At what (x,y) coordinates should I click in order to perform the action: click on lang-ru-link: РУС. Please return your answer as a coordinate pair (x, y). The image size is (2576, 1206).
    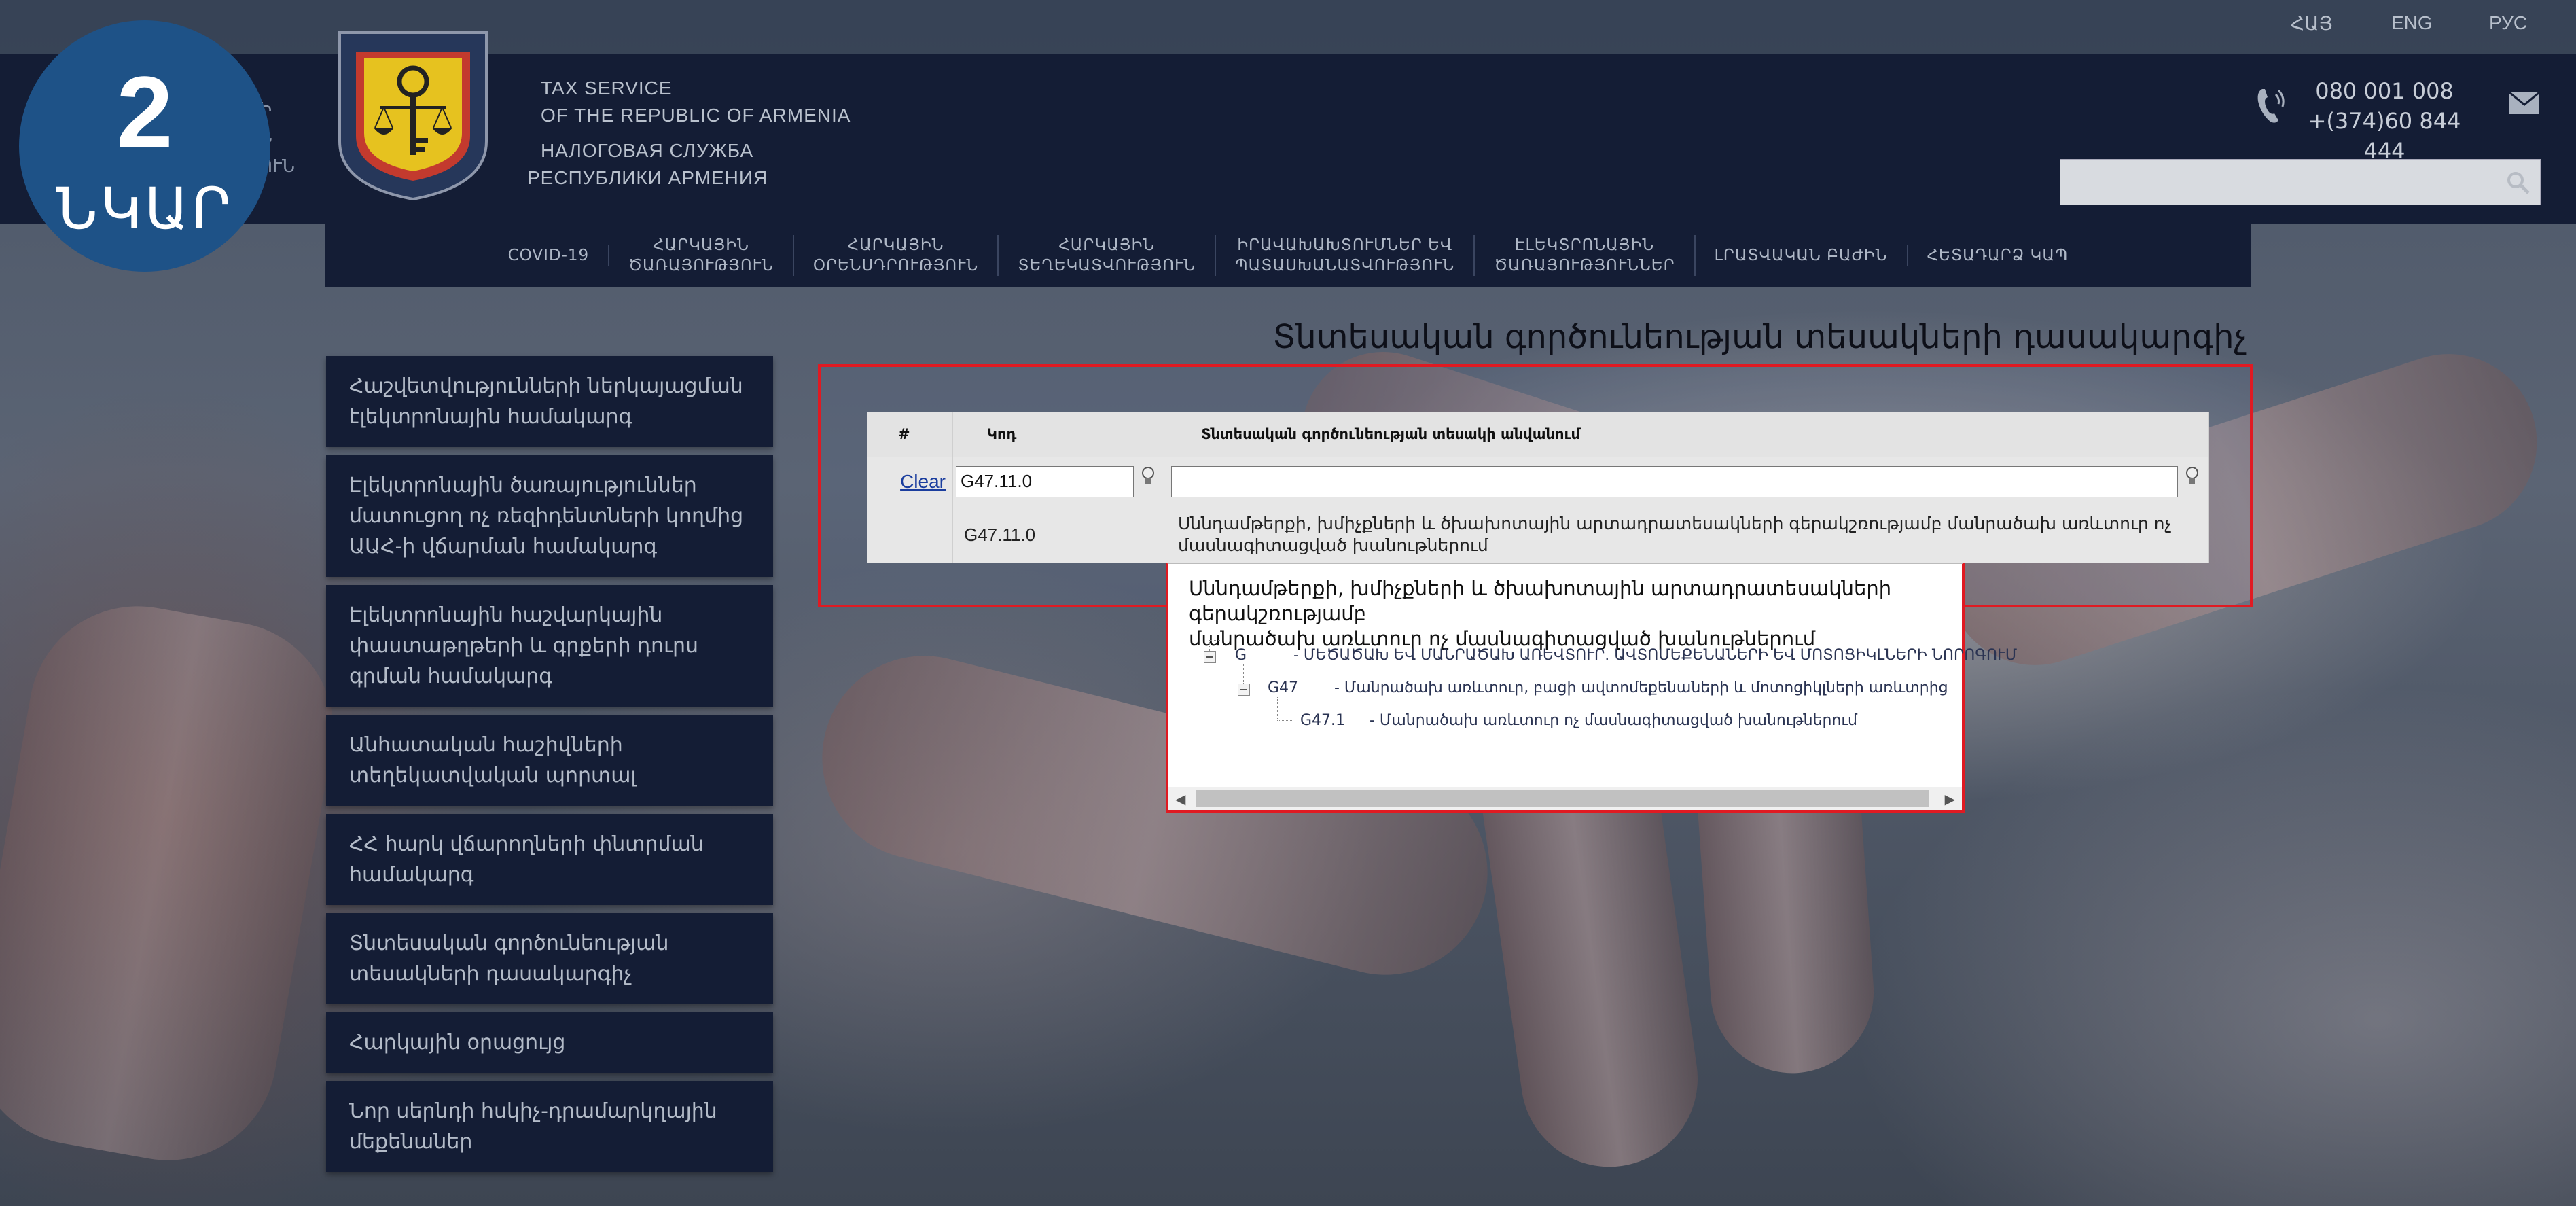
    Looking at the image, I should click on (2508, 23).